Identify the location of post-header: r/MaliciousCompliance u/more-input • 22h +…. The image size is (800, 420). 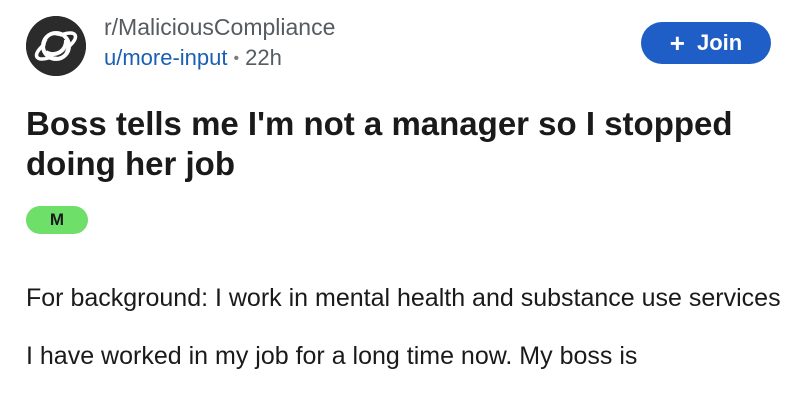
(401, 44).